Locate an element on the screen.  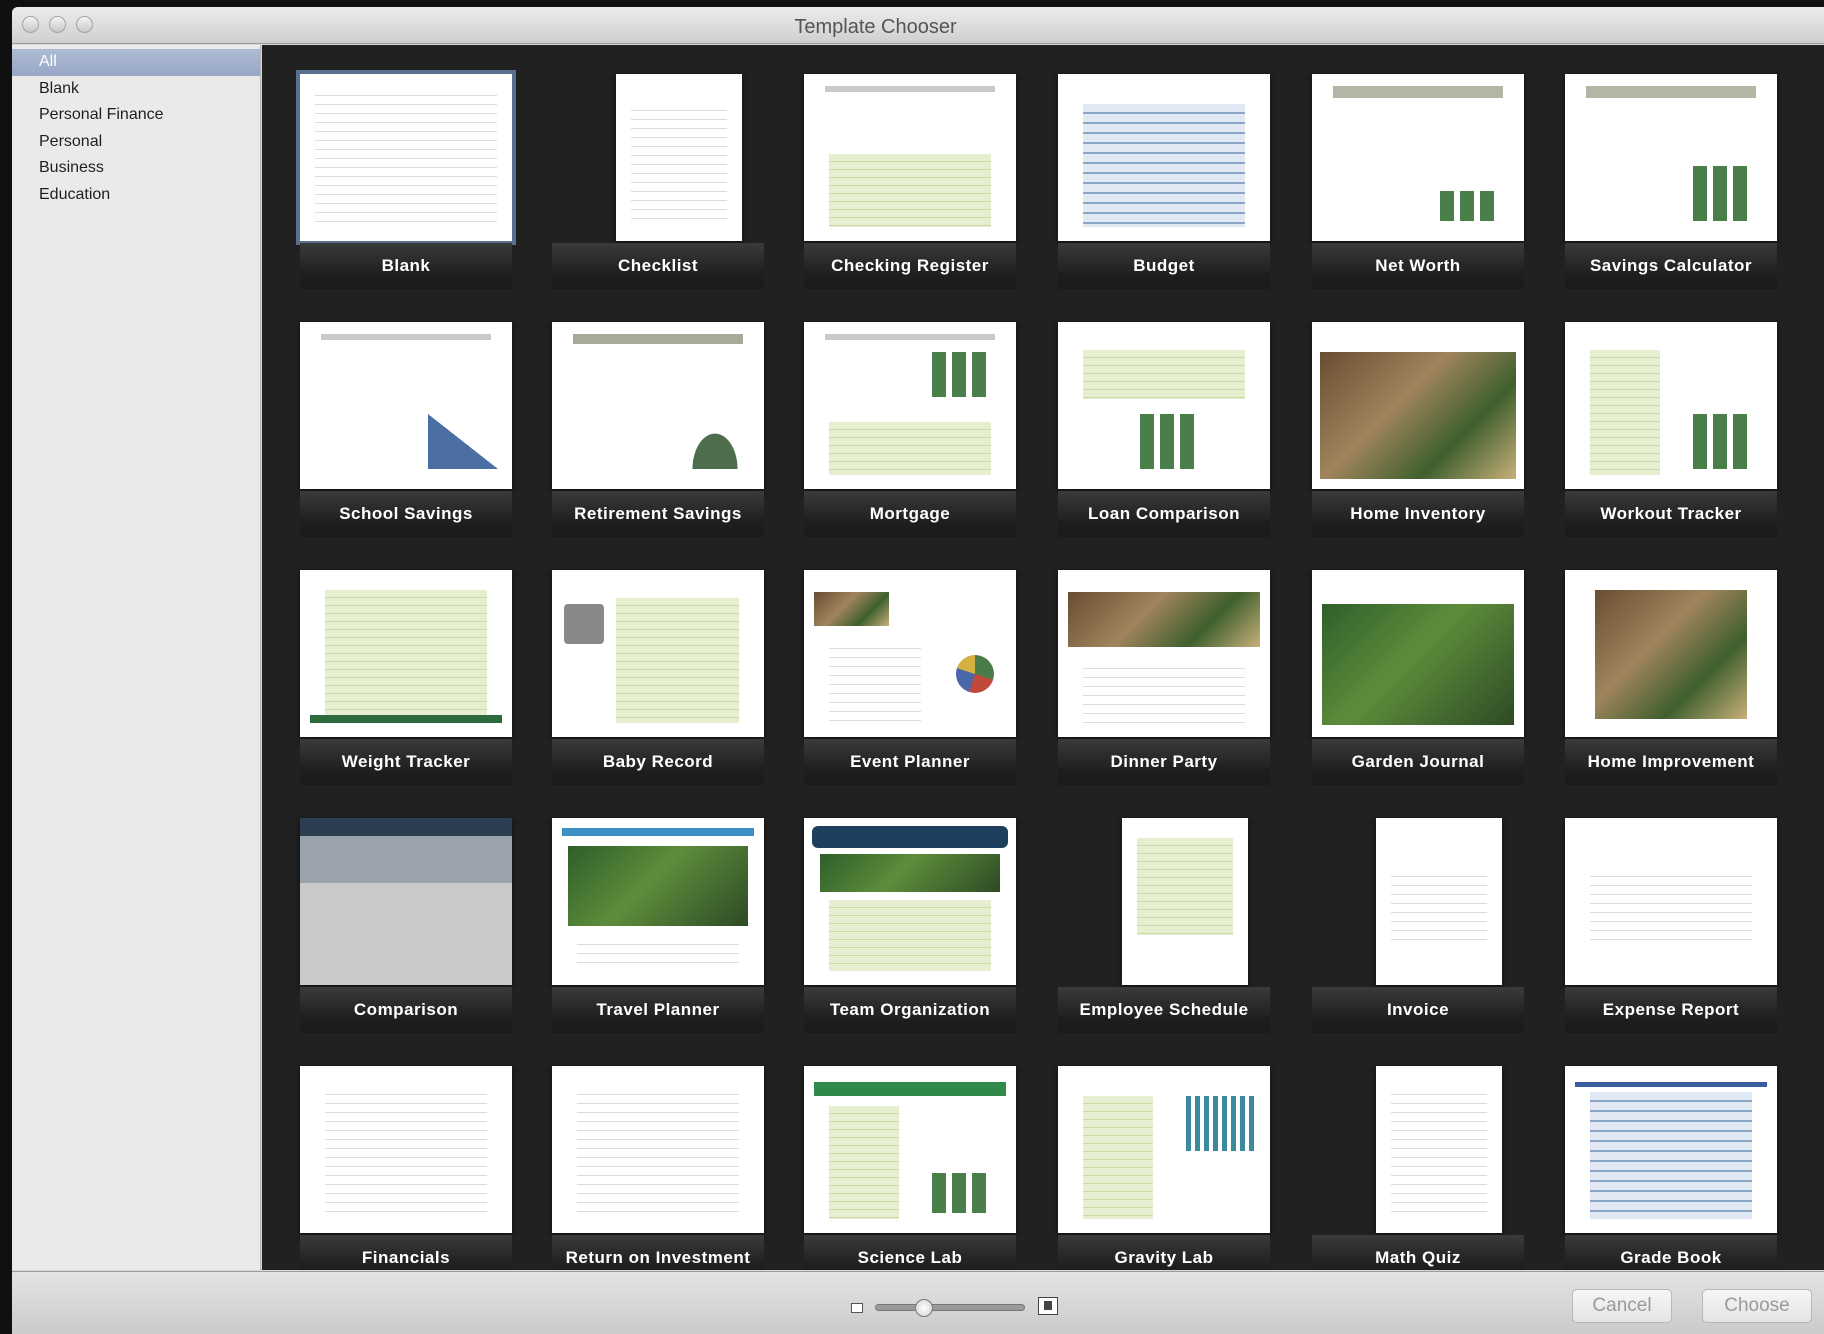
sidebar-item-all: All is located at coordinates (136, 62).